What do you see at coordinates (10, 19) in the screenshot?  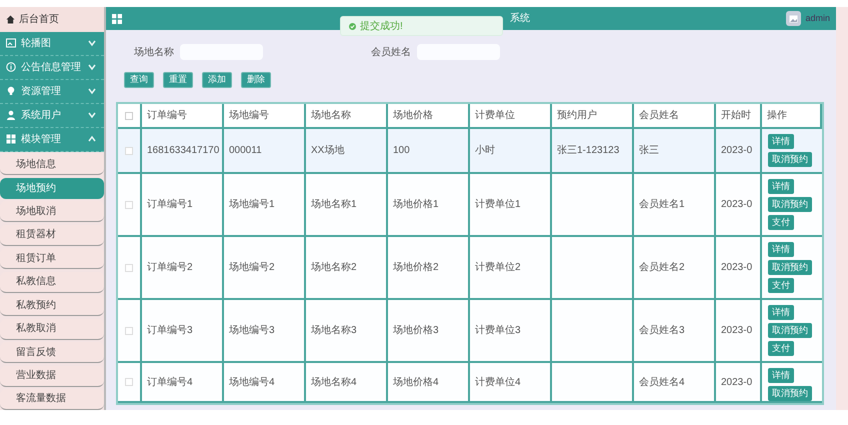 I see `home-icon` at bounding box center [10, 19].